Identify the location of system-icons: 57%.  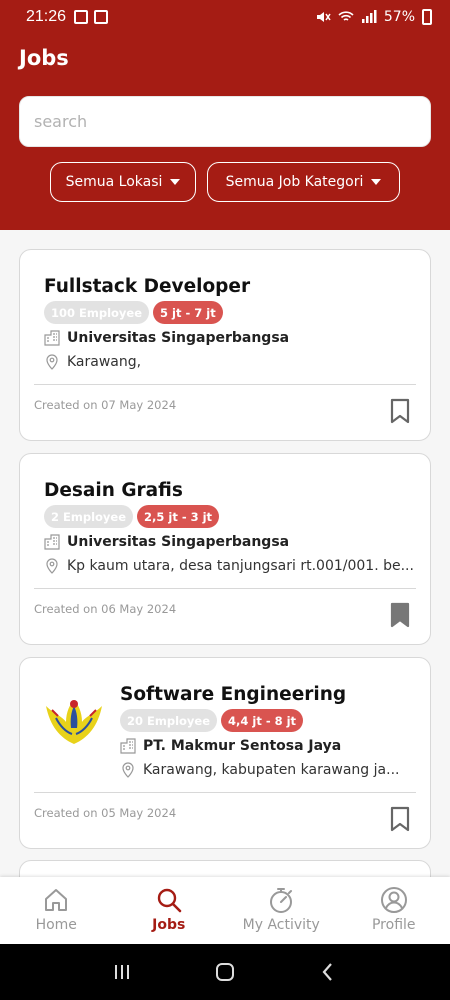
(373, 17).